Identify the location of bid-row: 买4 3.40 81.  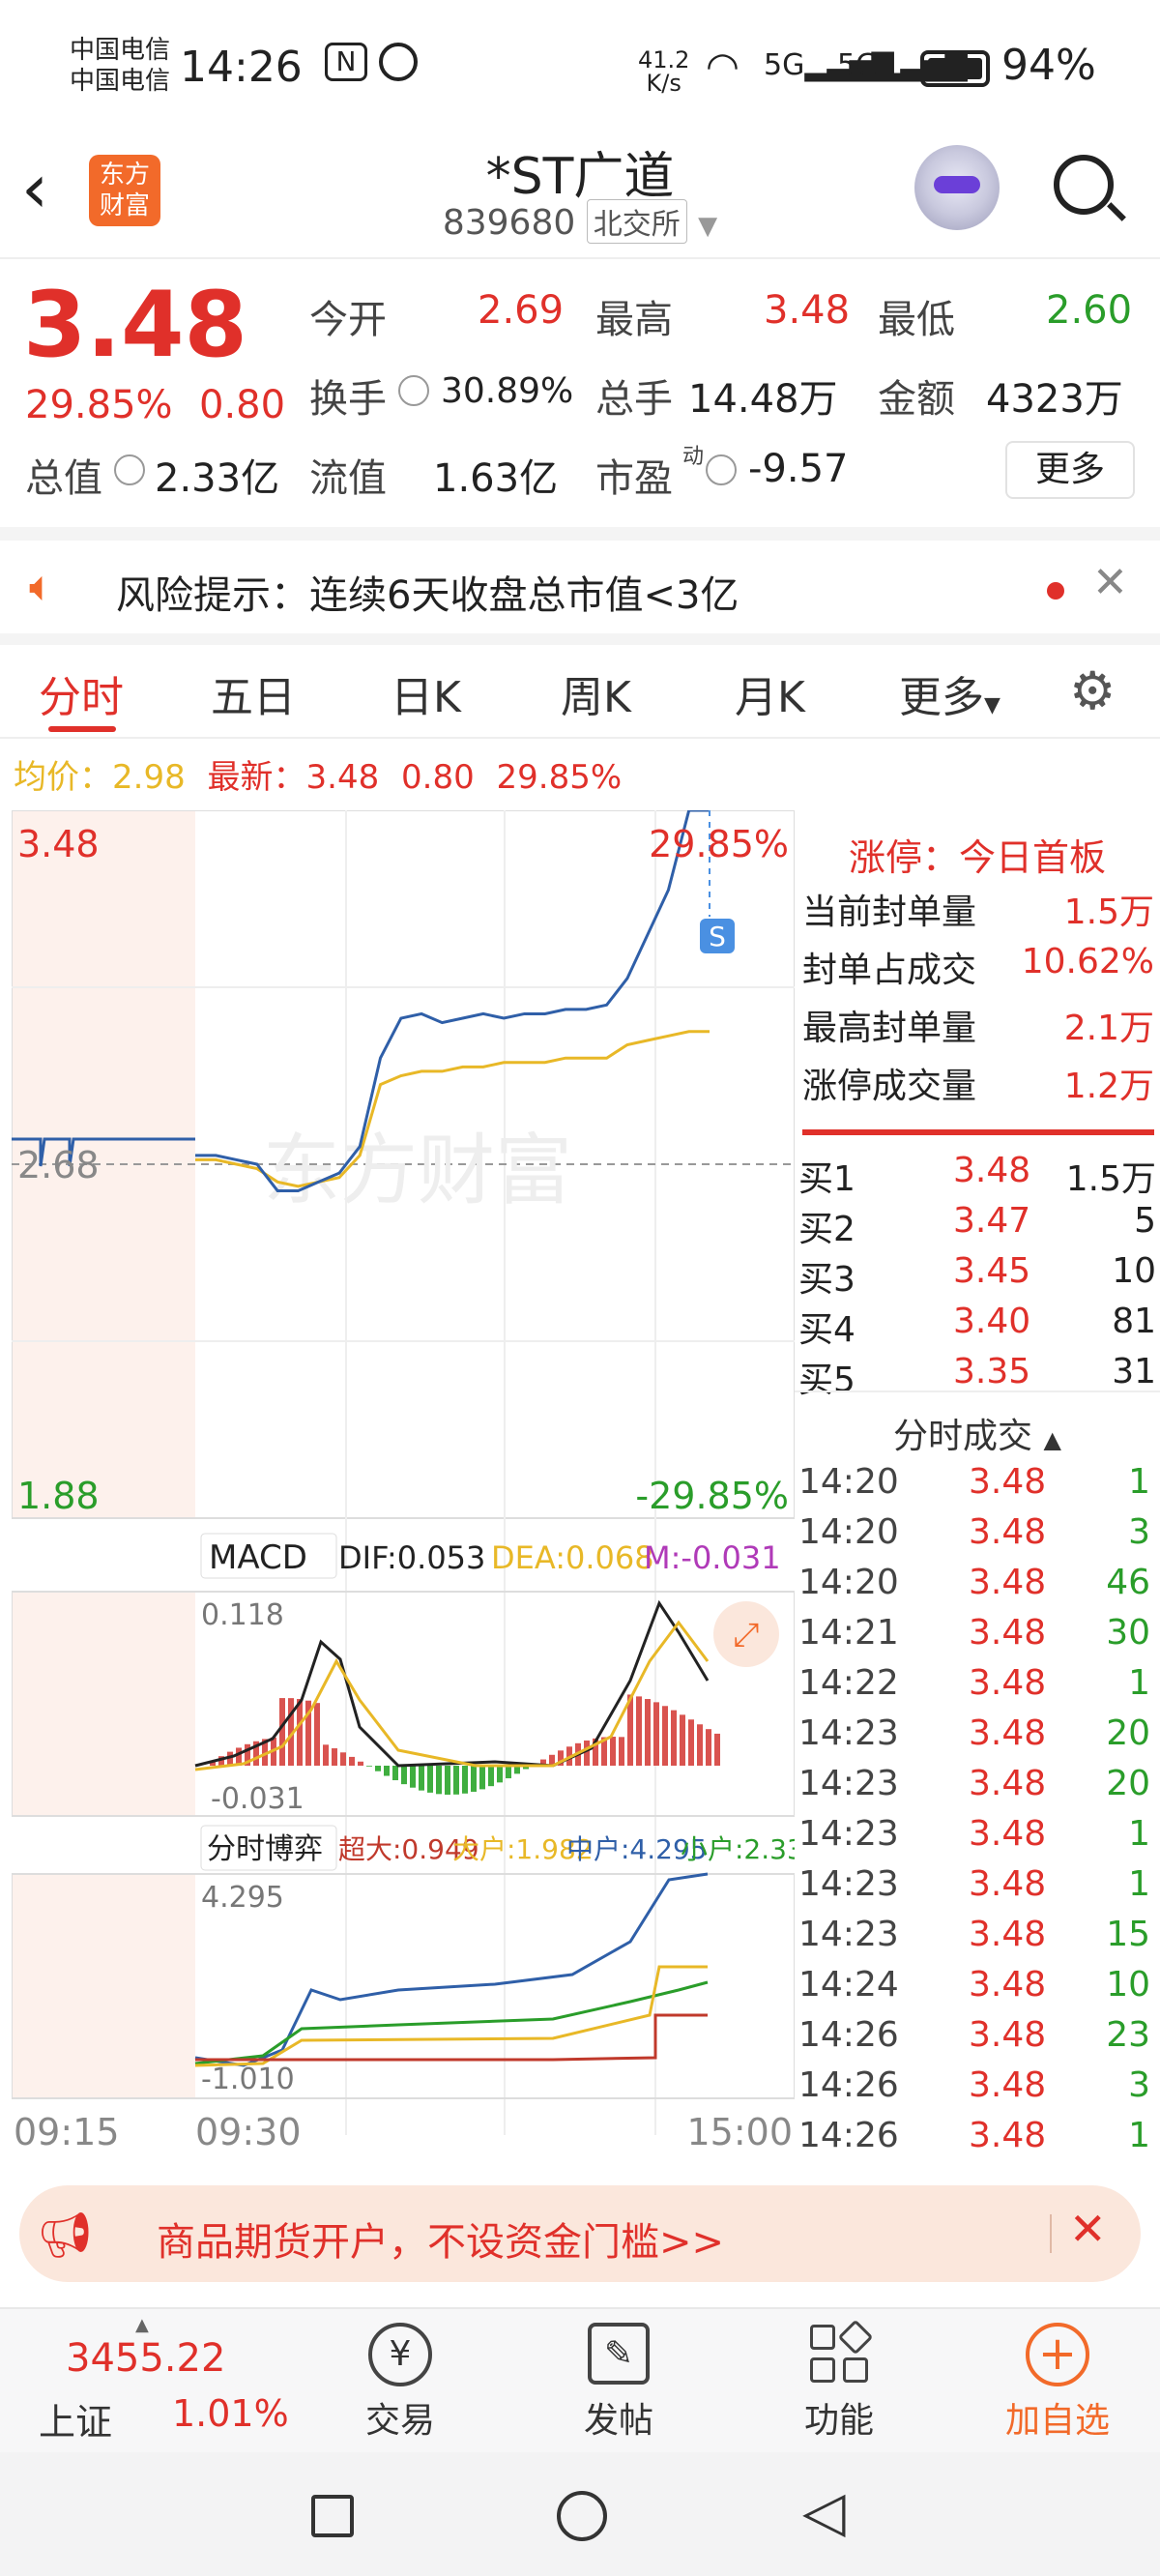
(977, 1326).